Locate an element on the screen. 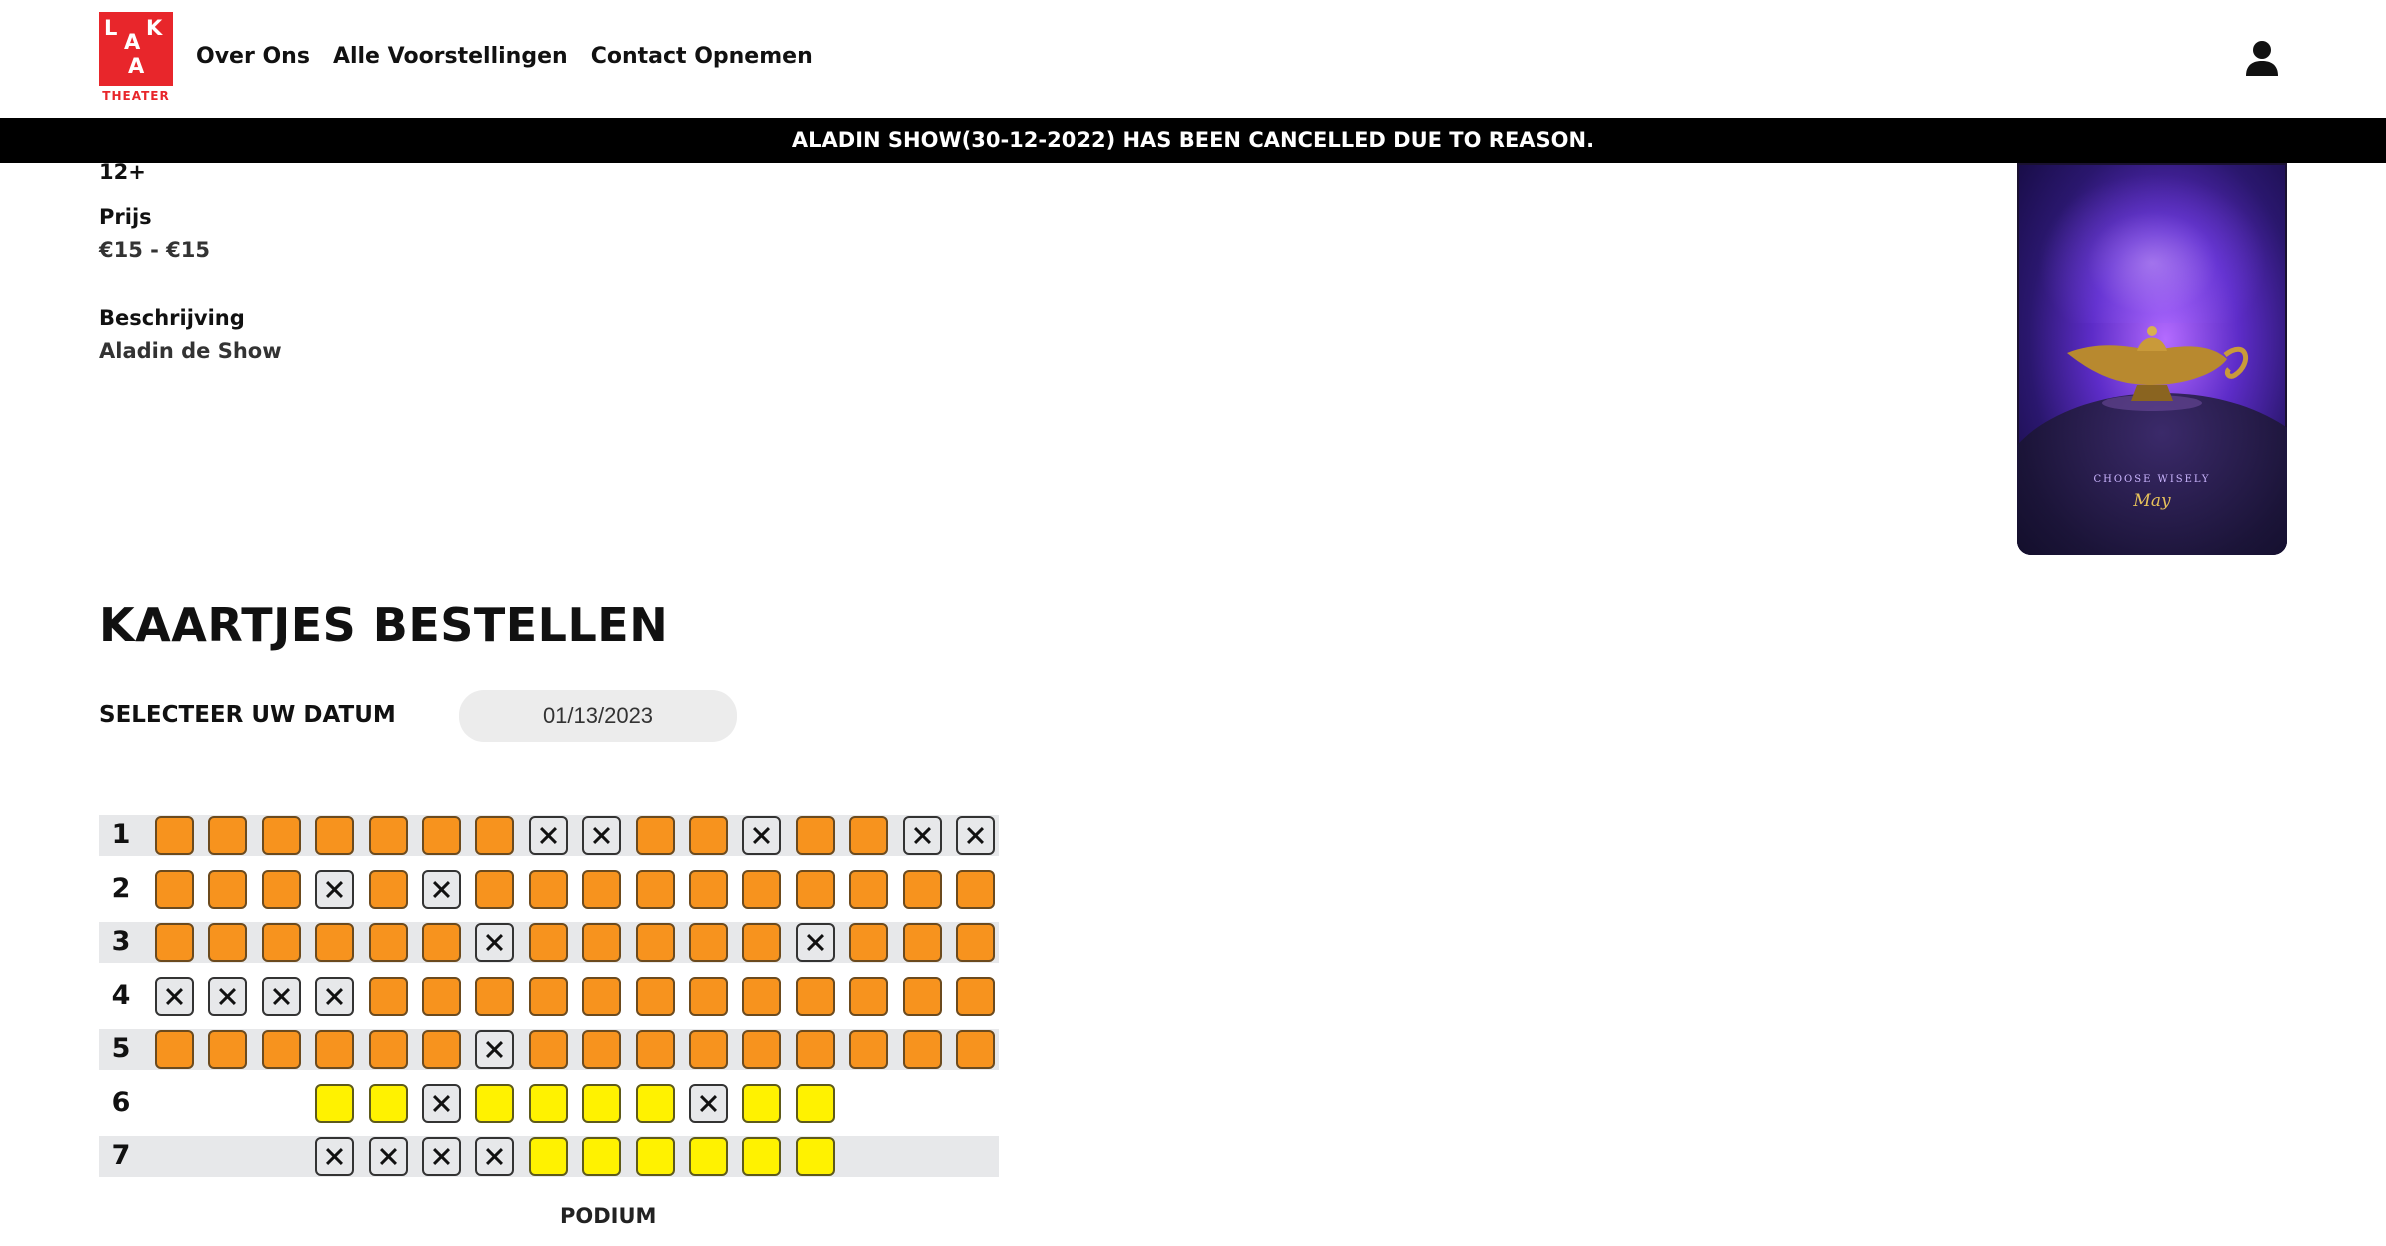 The image size is (2386, 1246). nav-over-ons: Over Ons is located at coordinates (253, 56).